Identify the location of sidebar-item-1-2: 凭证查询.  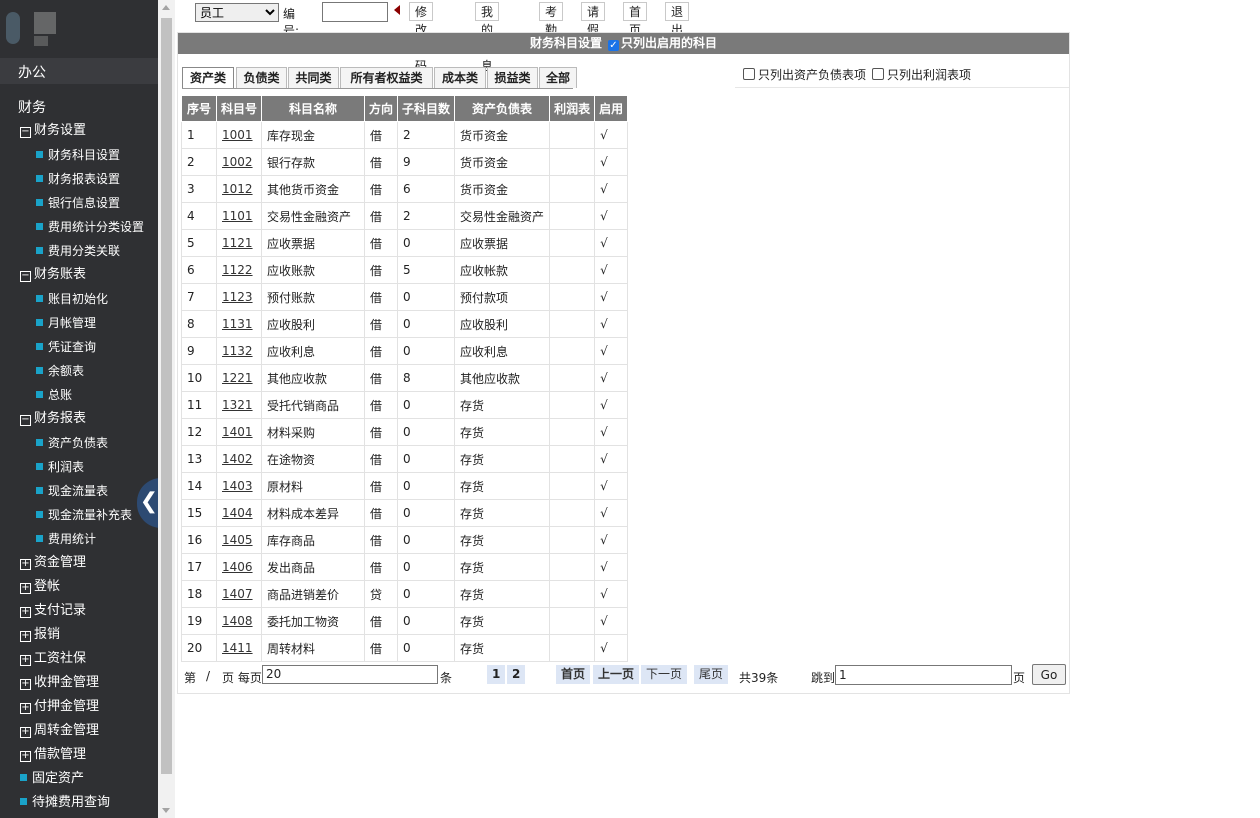
(66, 347).